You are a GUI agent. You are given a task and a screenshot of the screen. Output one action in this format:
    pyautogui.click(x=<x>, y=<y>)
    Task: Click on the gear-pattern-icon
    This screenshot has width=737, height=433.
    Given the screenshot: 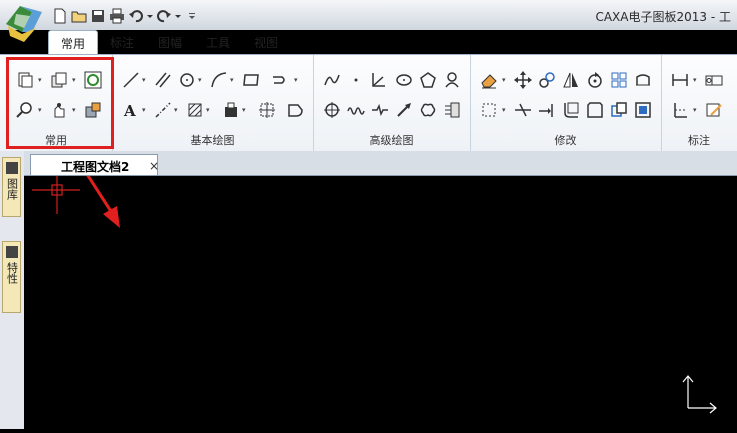 What is the action you would take?
    pyautogui.click(x=452, y=110)
    